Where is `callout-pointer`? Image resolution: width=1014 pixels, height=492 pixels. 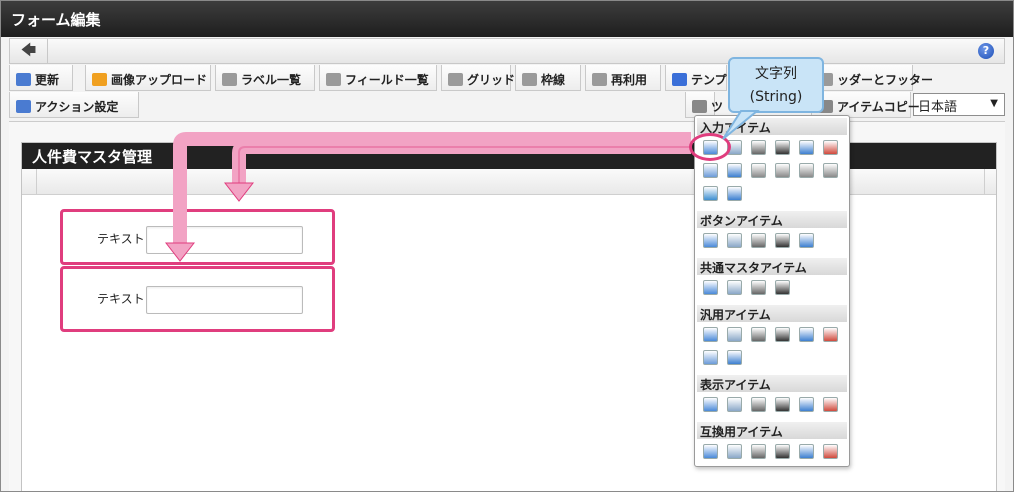
callout-pointer is located at coordinates (741, 125).